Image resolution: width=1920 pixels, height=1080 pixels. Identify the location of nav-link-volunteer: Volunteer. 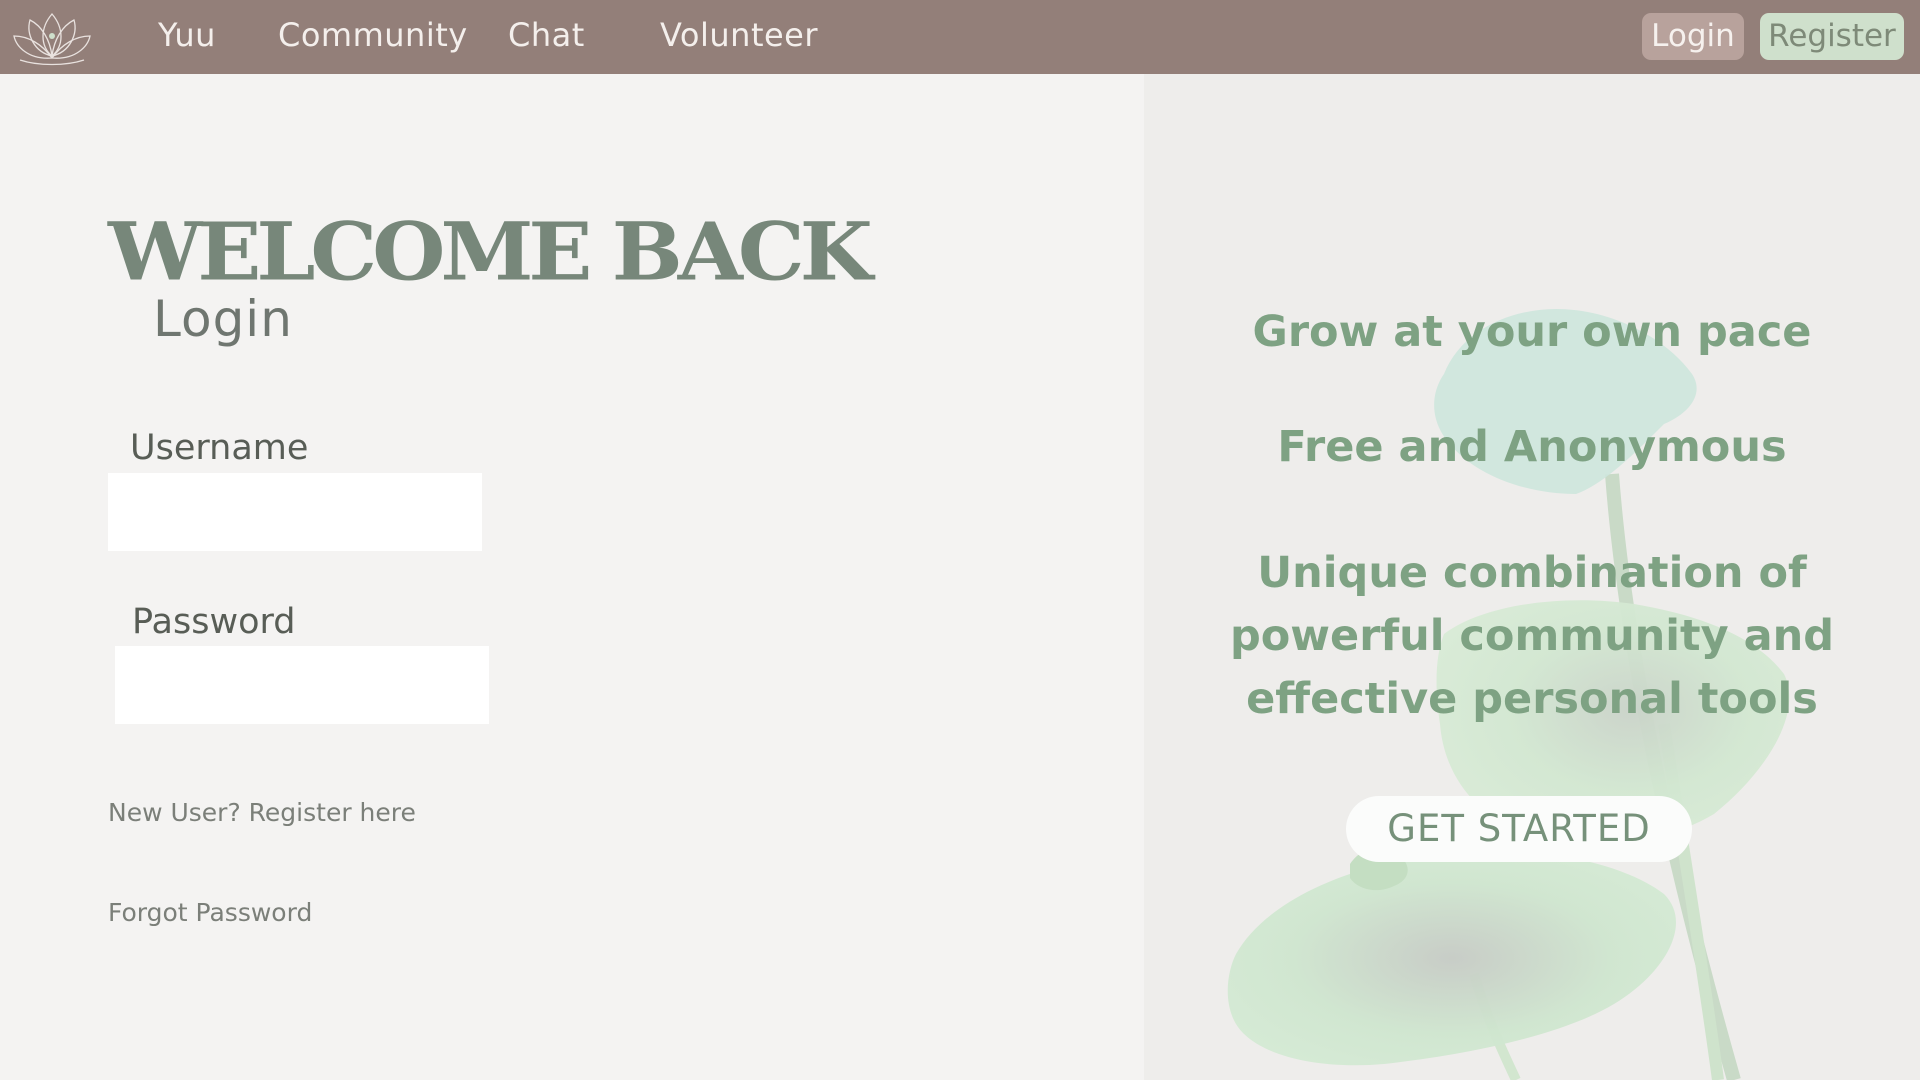
(739, 35).